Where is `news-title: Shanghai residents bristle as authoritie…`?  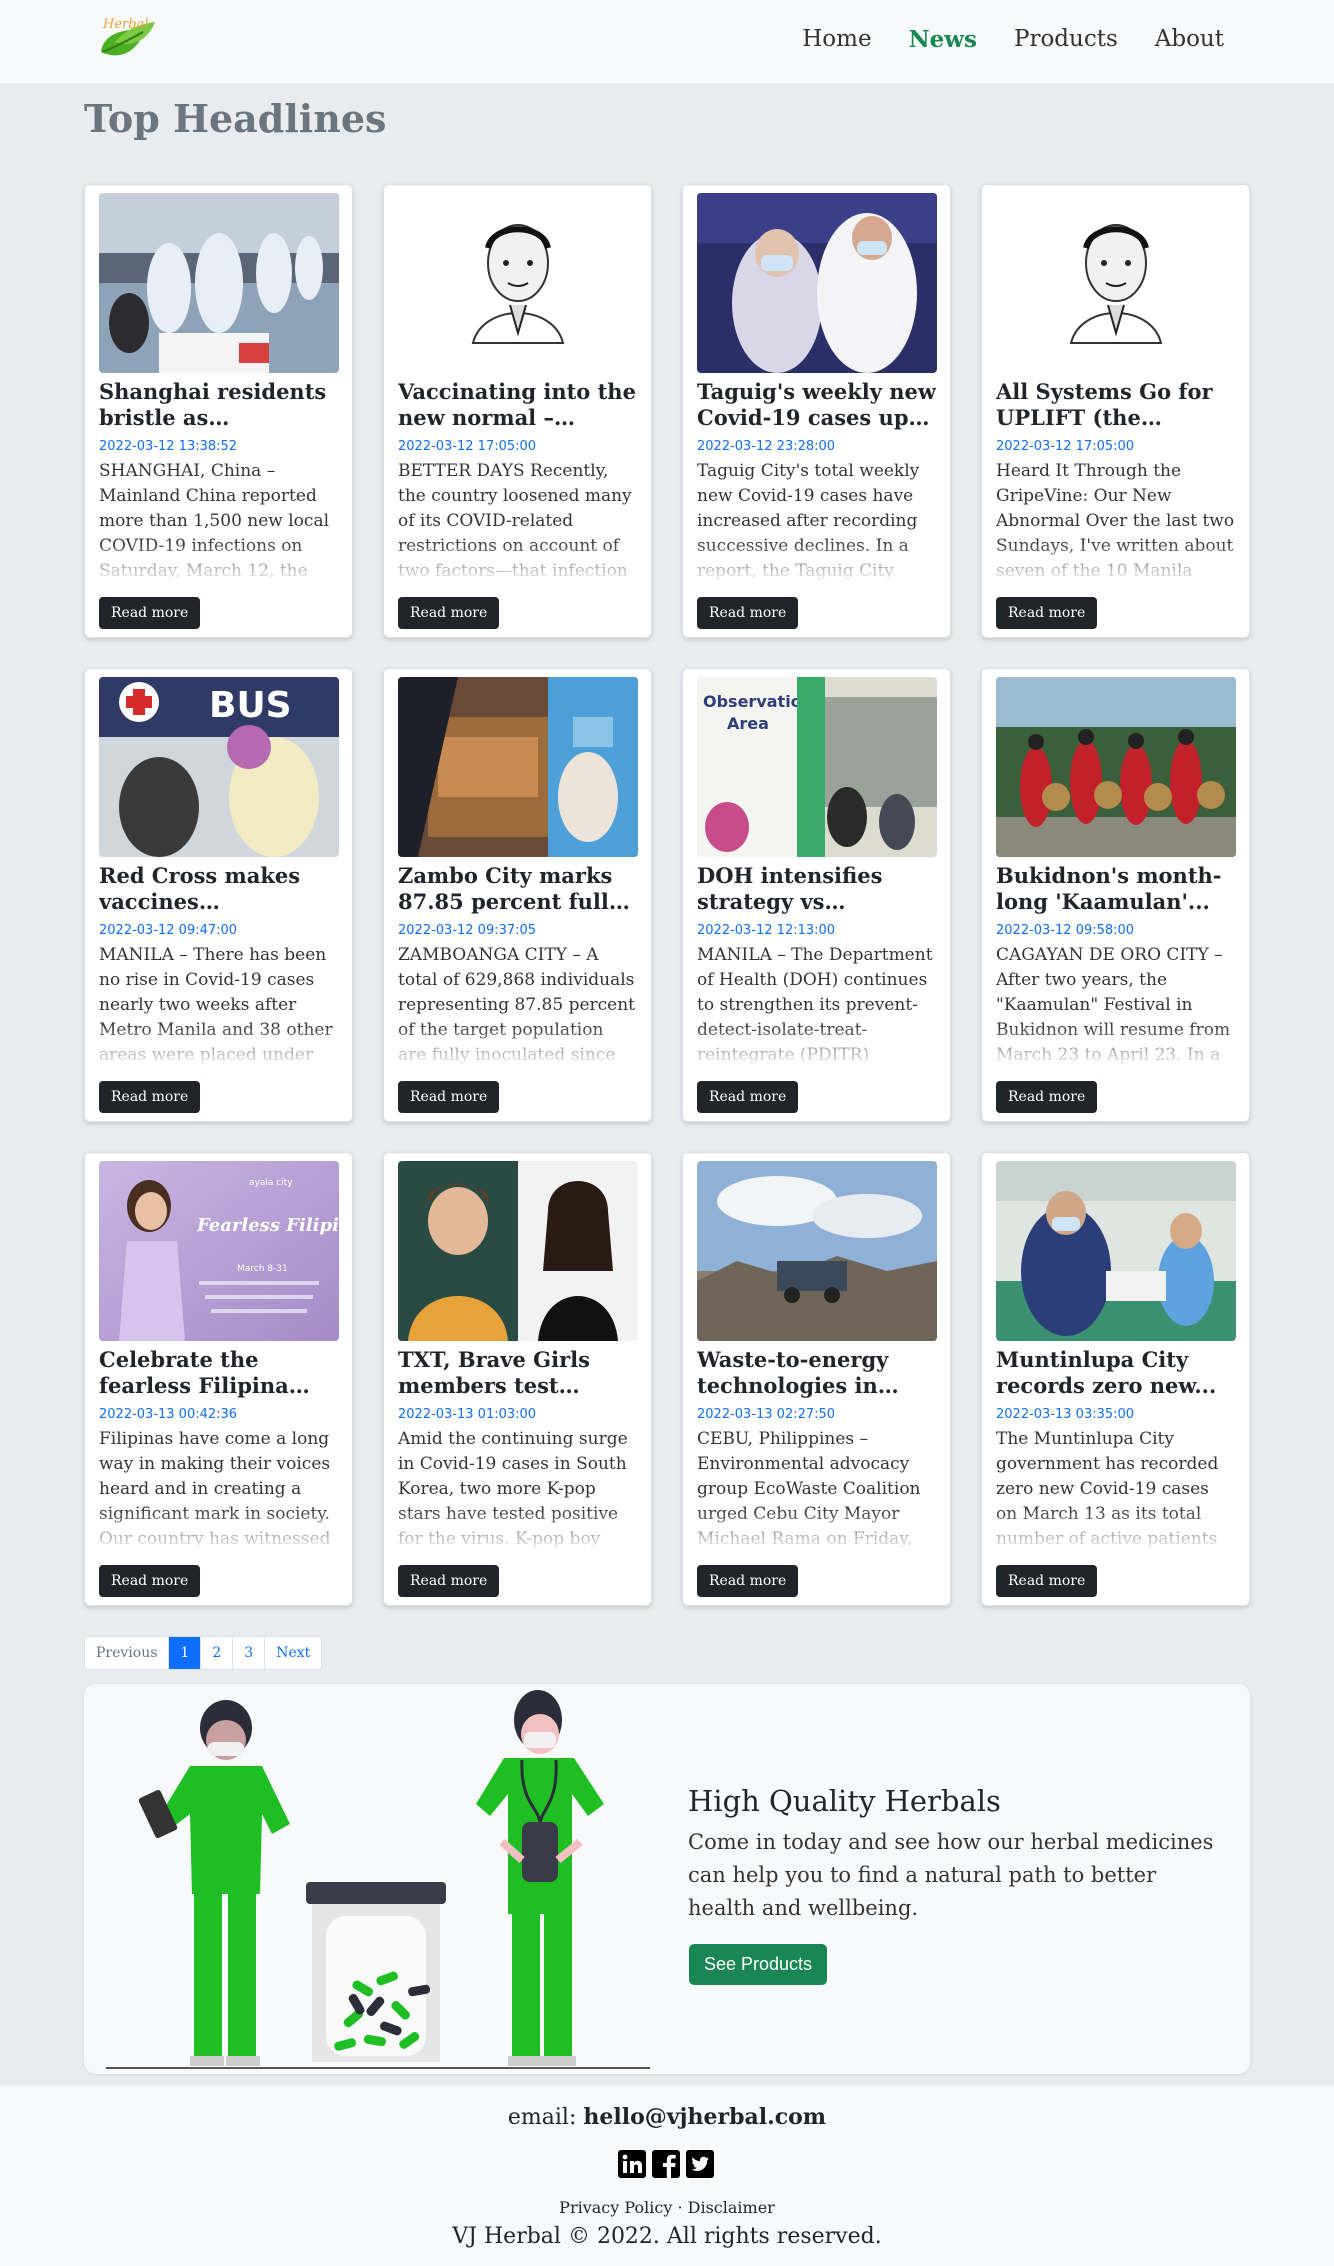 news-title: Shanghai residents bristle as authoritie… is located at coordinates (218, 405).